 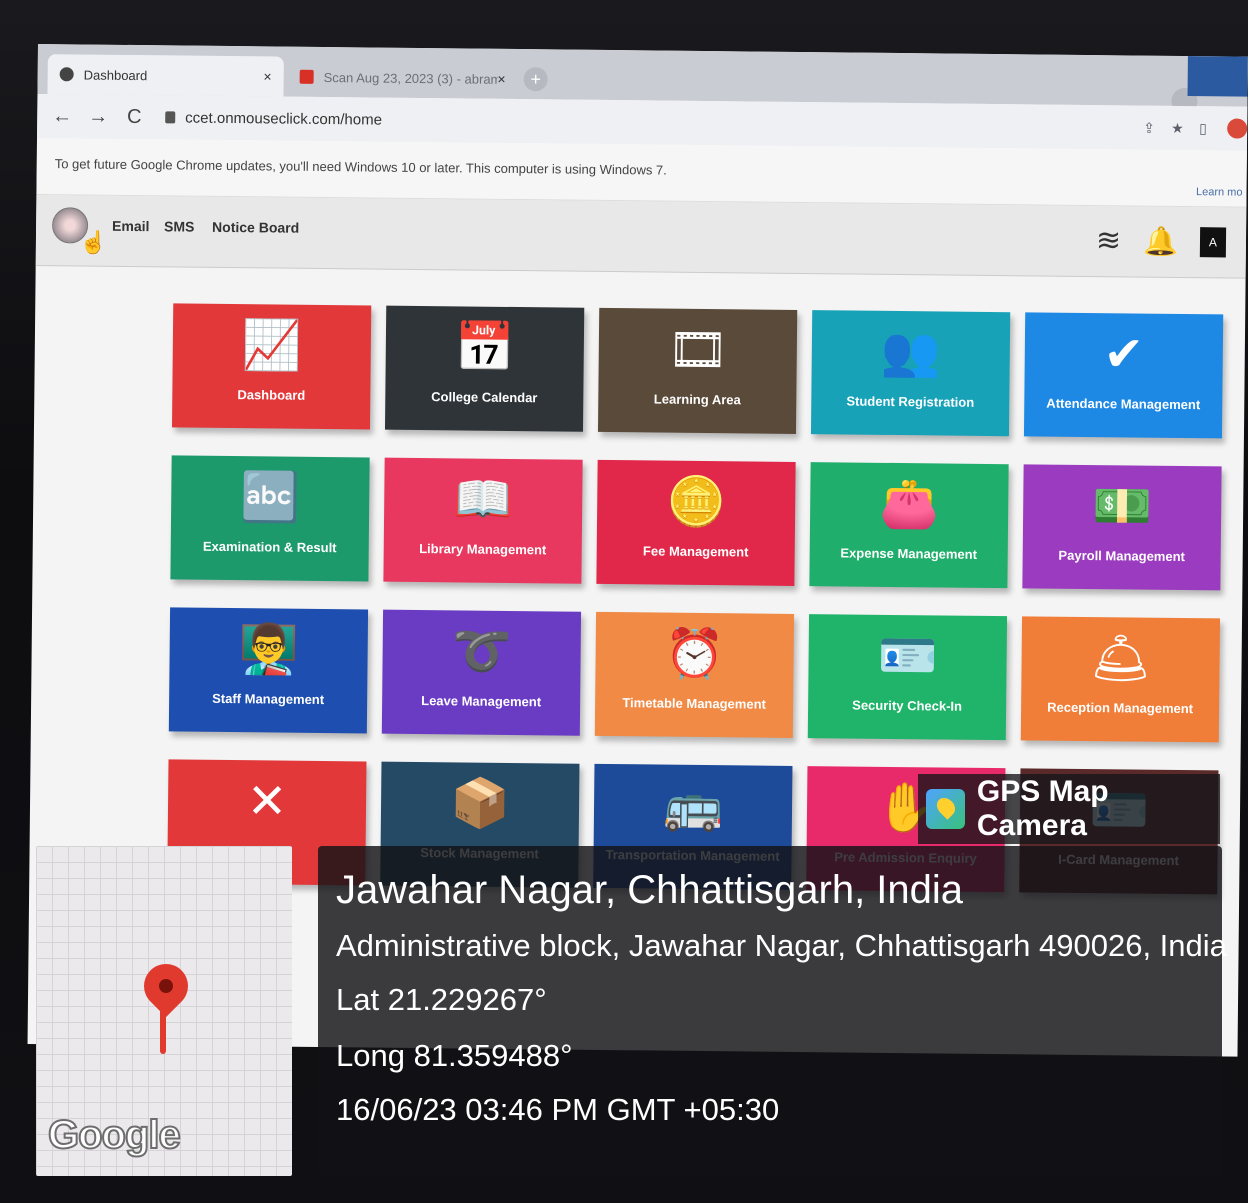 I want to click on module-tile-label: Fee Management, so click(x=695, y=551).